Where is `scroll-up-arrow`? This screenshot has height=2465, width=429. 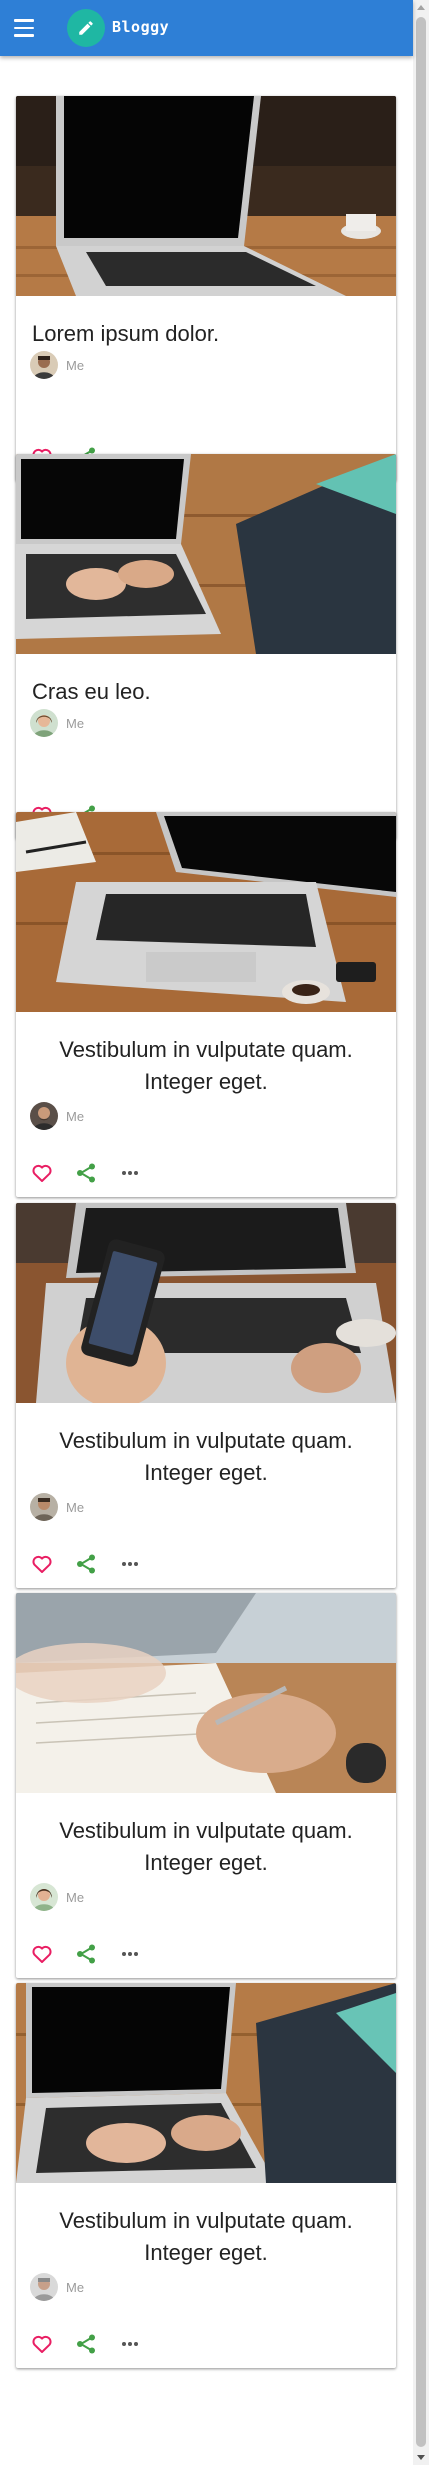
scroll-up-arrow is located at coordinates (421, 7).